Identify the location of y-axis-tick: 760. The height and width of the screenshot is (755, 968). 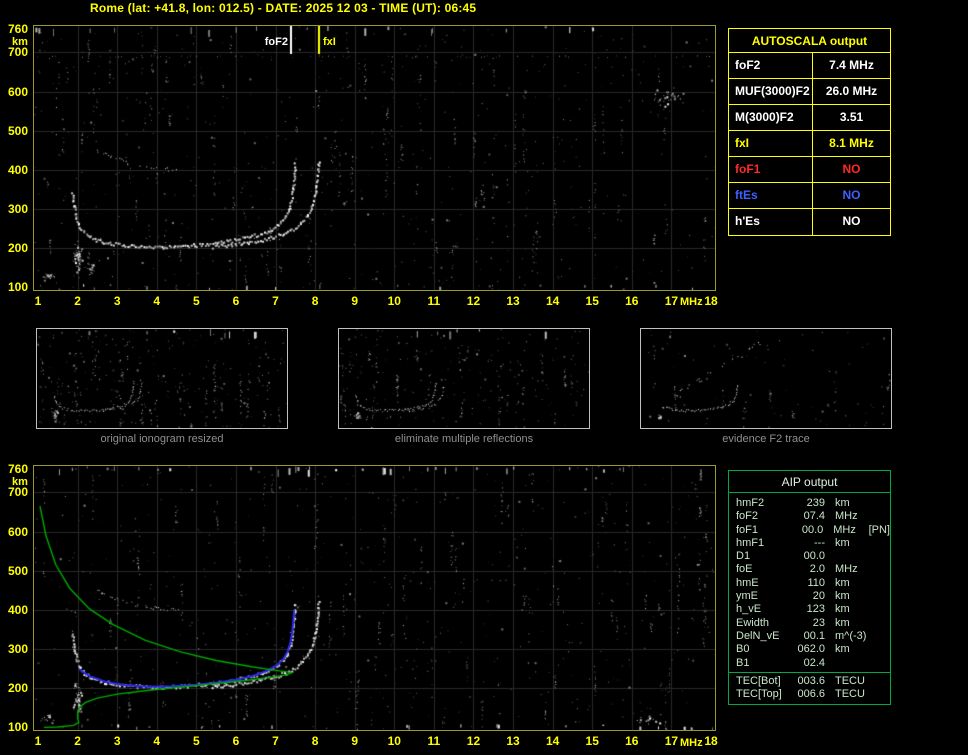
(17, 29).